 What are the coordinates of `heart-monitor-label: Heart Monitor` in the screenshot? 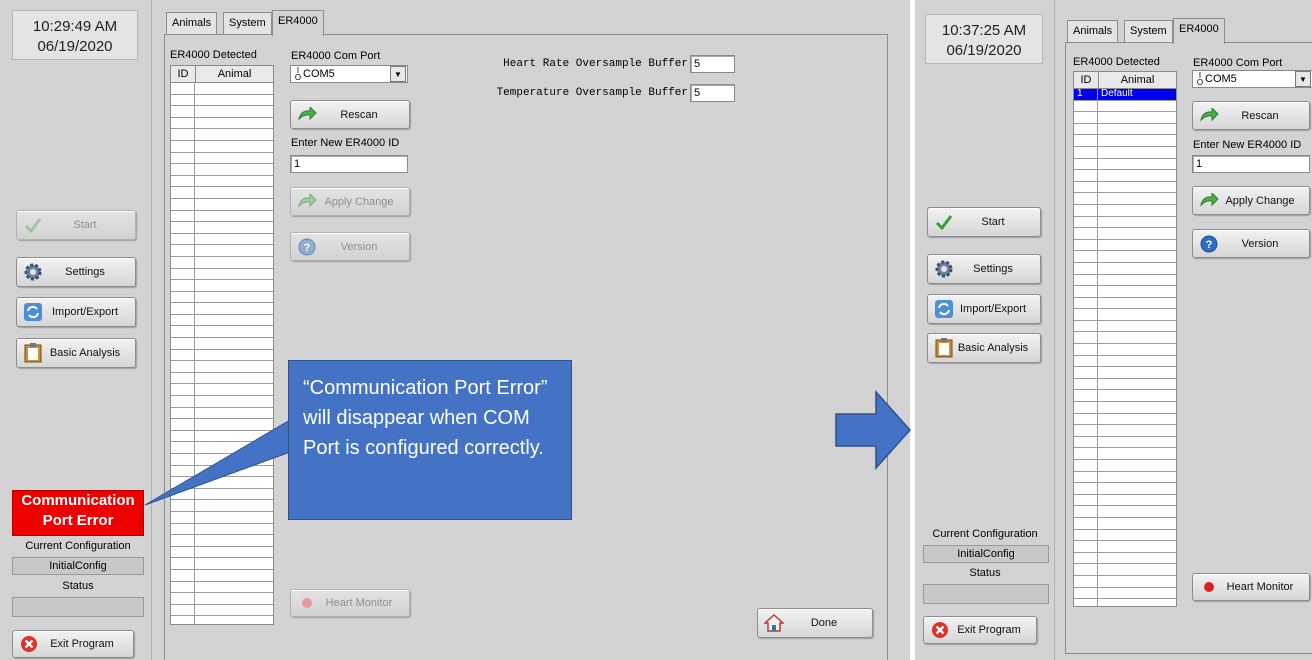 It's located at (1260, 587).